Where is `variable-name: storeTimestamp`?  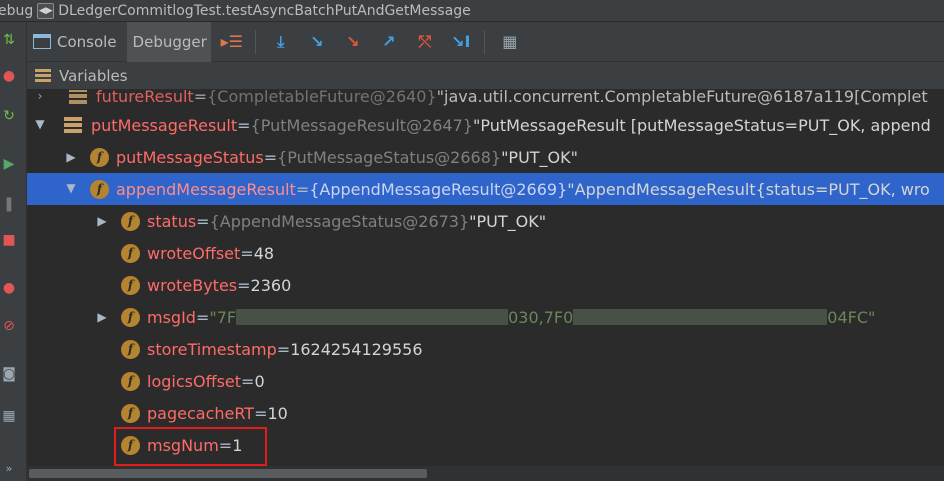
variable-name: storeTimestamp is located at coordinates (212, 349).